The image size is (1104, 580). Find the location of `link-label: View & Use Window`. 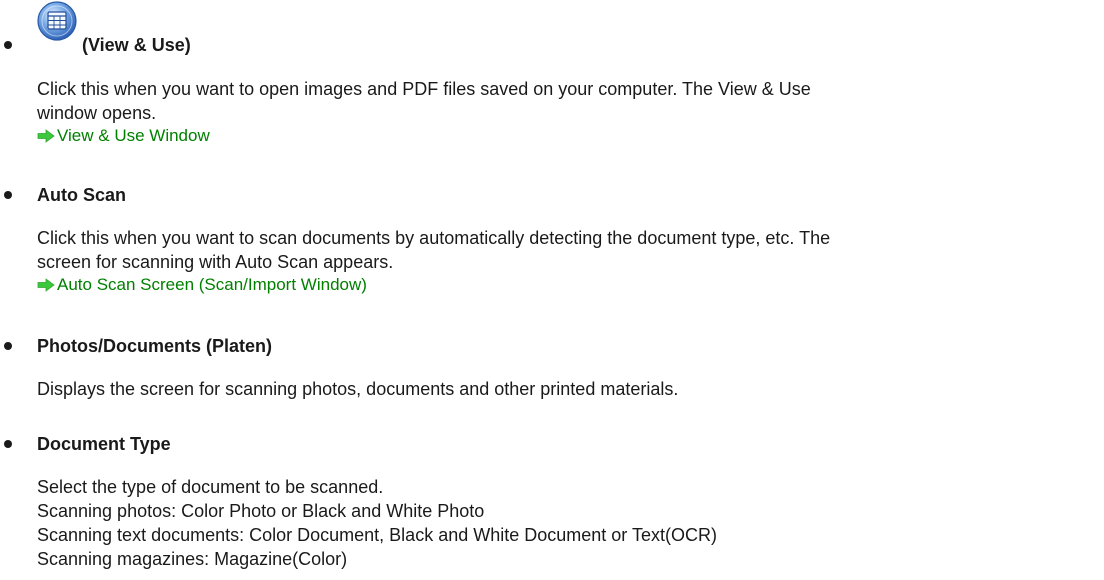

link-label: View & Use Window is located at coordinates (133, 135).